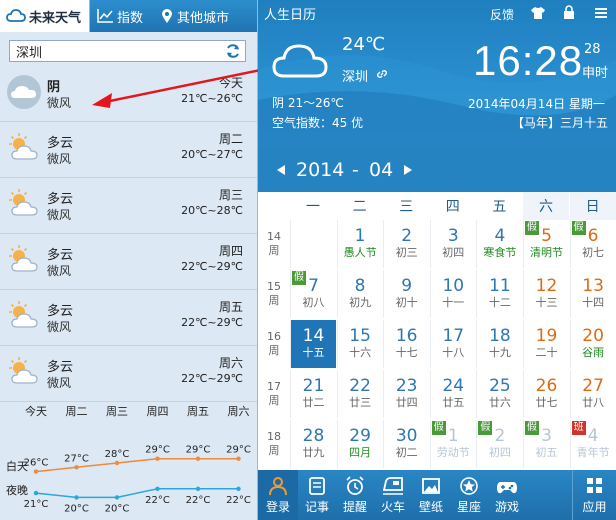 The width and height of the screenshot is (616, 520). I want to click on trend-day-name: 周三, so click(117, 411).